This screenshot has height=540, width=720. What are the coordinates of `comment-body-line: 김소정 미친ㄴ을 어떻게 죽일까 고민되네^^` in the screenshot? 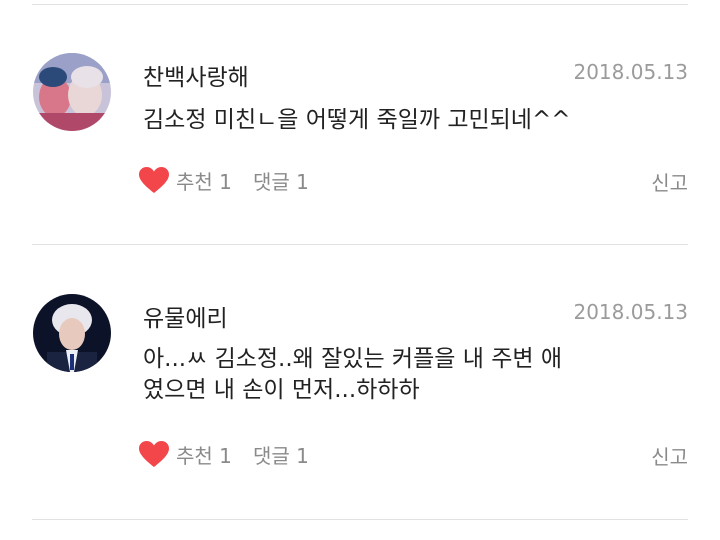 It's located at (357, 120).